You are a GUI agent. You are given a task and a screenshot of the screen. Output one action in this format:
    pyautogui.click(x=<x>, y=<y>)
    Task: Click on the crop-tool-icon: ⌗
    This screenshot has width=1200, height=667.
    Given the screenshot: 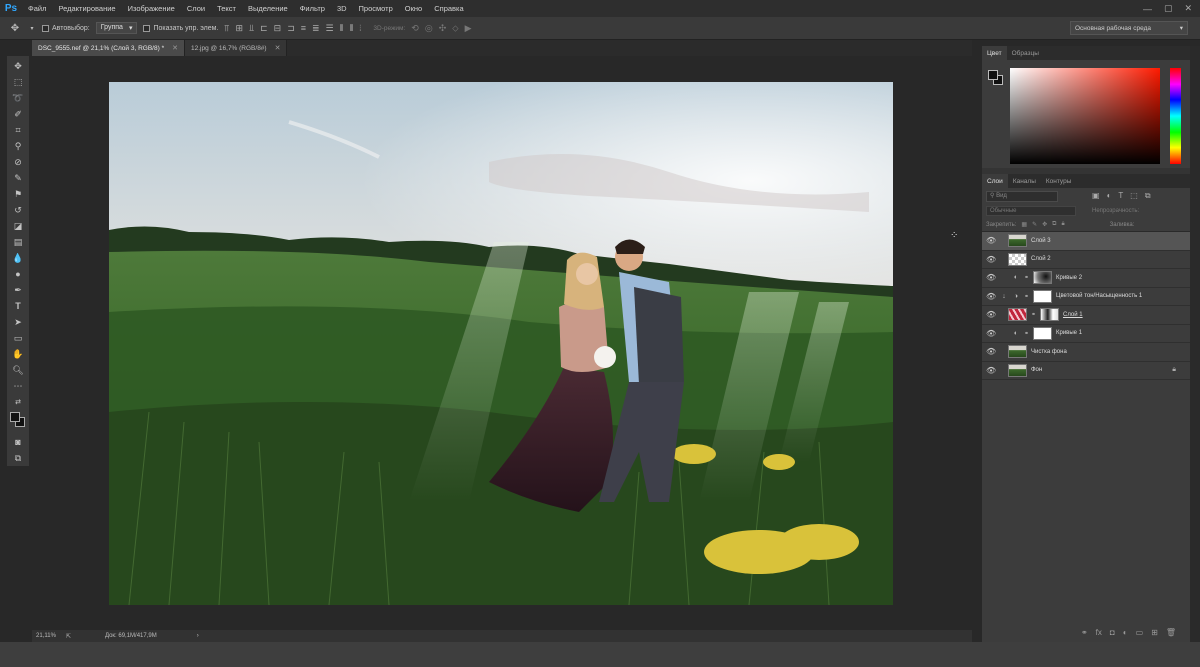 What is the action you would take?
    pyautogui.click(x=18, y=130)
    